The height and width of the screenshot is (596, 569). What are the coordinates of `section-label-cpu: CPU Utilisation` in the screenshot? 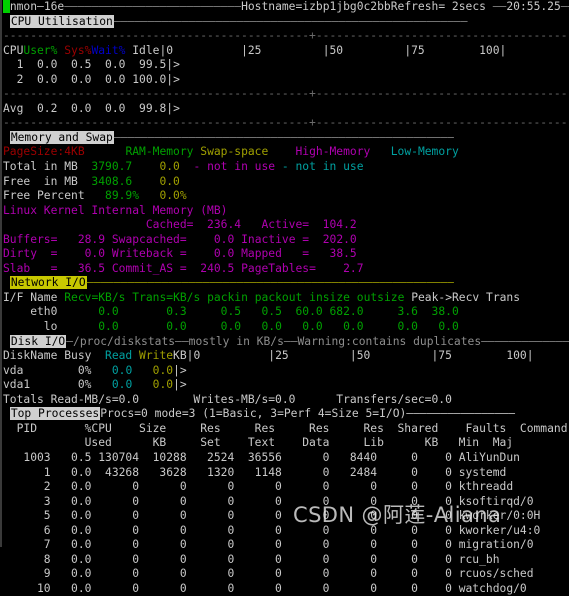 It's located at (62, 21).